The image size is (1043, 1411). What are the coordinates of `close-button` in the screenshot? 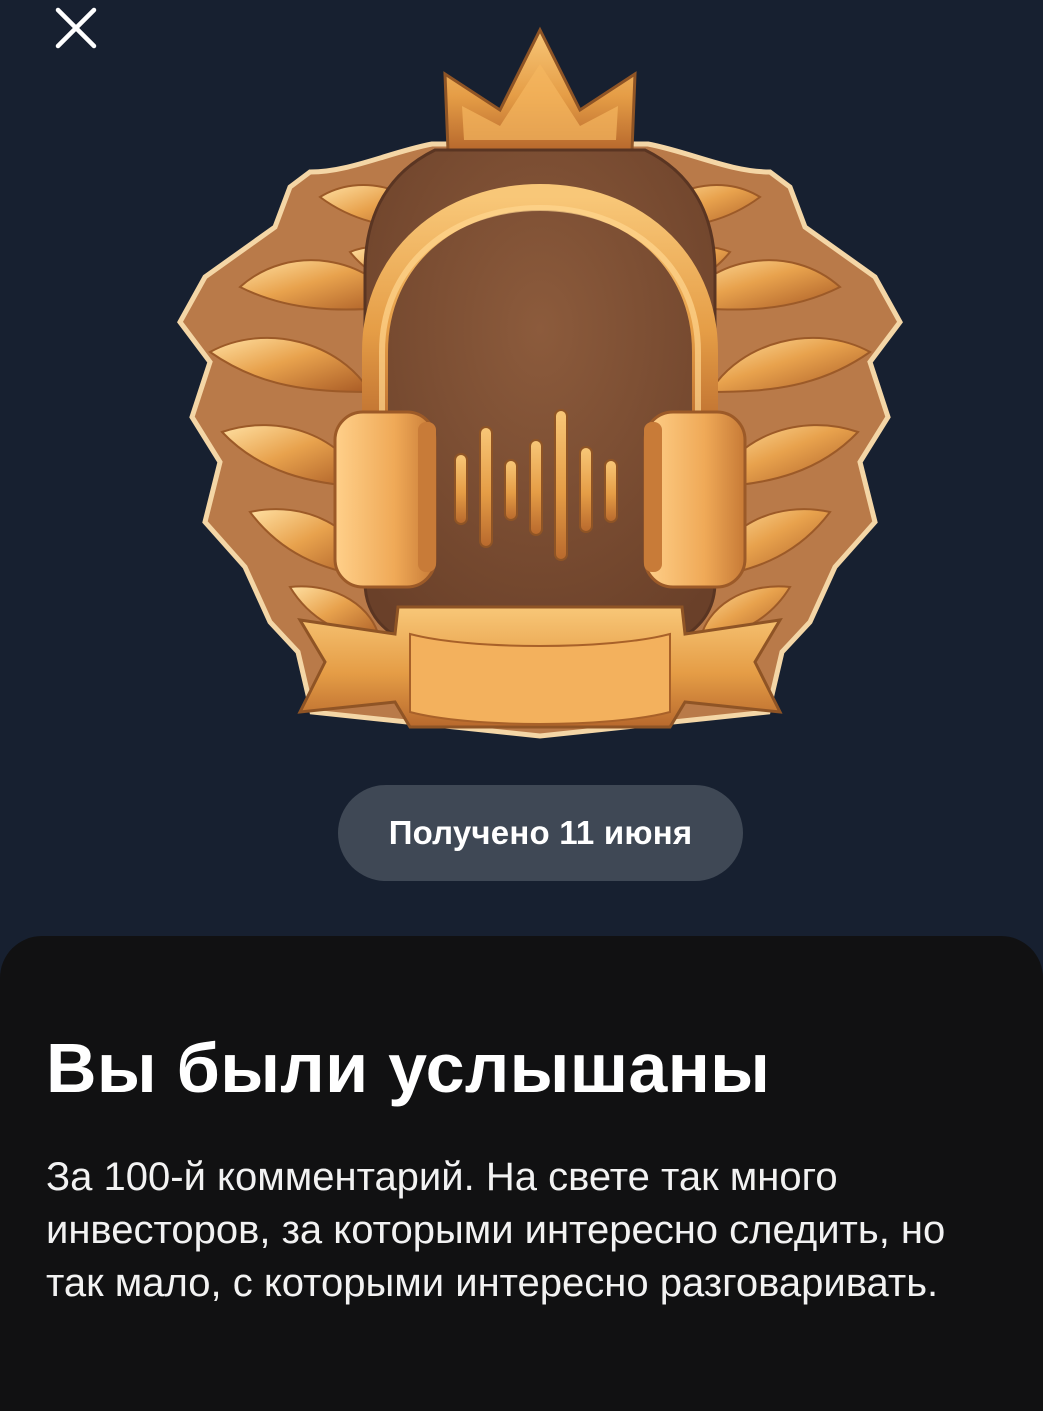 It's located at (76, 28).